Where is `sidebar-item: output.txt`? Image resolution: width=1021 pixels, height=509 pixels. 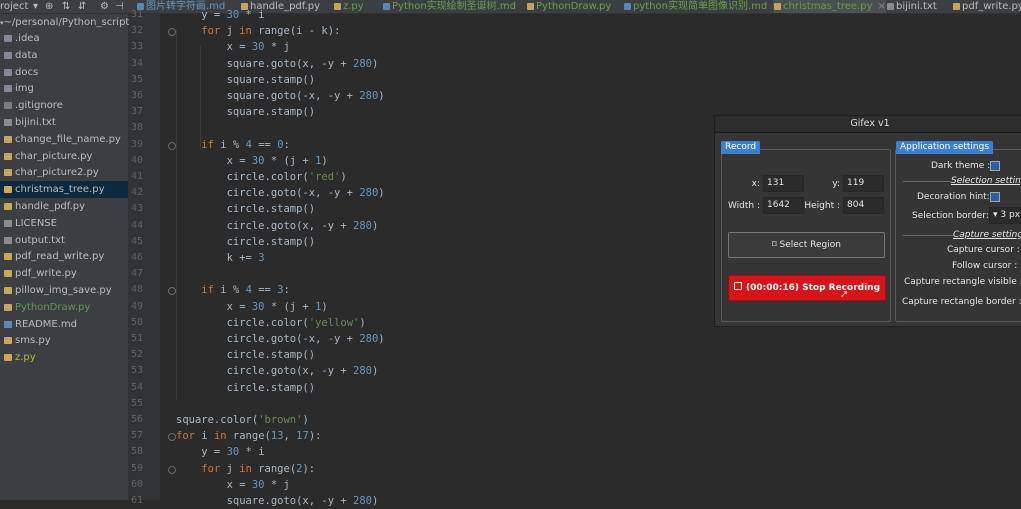 sidebar-item: output.txt is located at coordinates (64, 240).